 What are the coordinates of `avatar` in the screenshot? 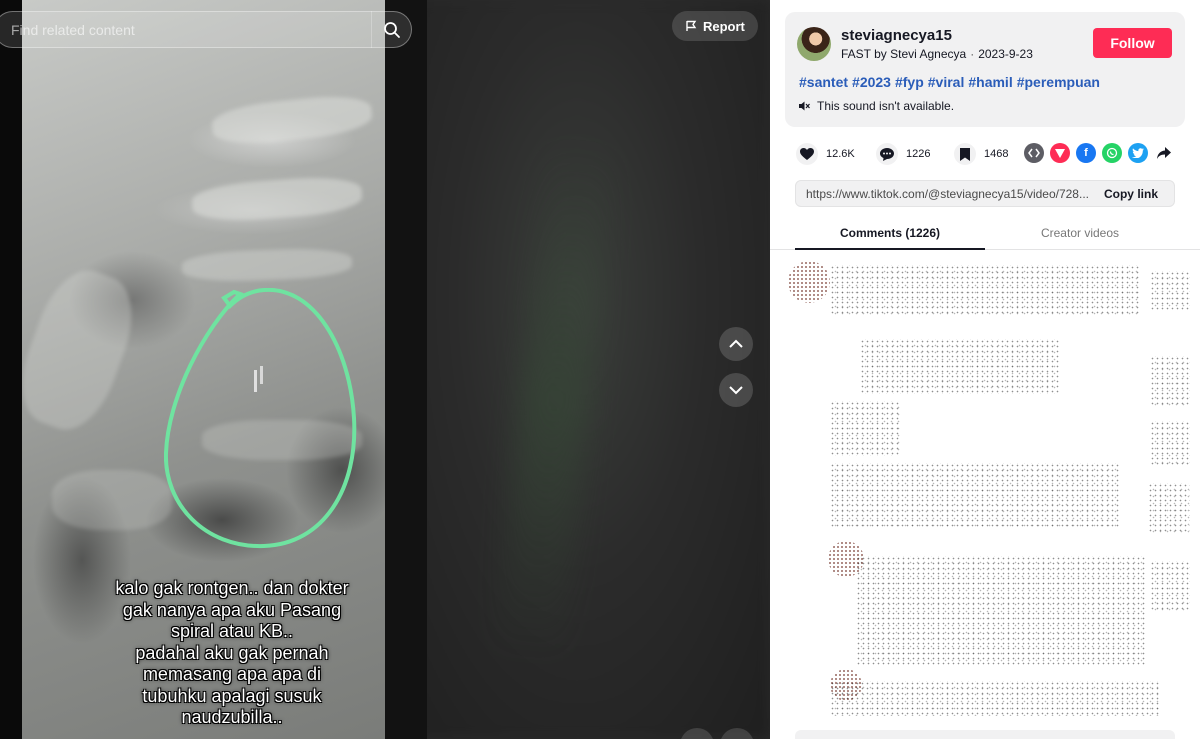 It's located at (814, 44).